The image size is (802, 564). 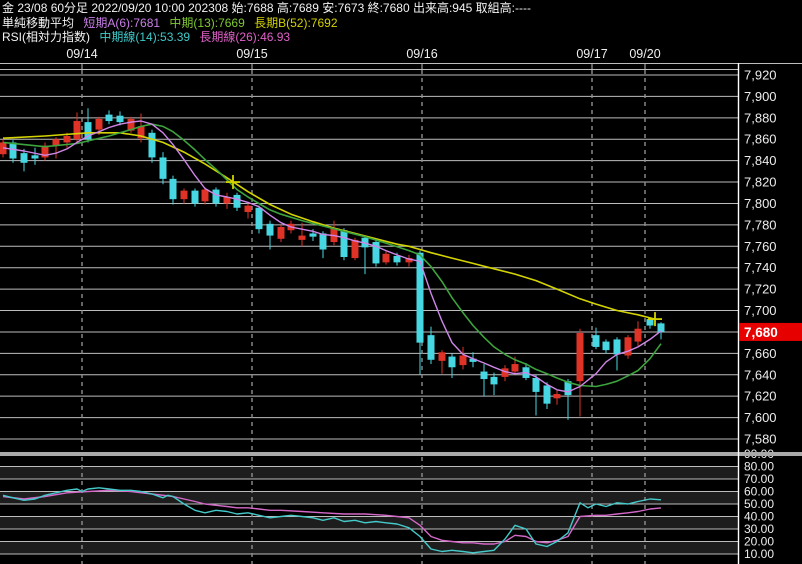 What do you see at coordinates (759, 554) in the screenshot?
I see `rsi-axis-label: 10.00` at bounding box center [759, 554].